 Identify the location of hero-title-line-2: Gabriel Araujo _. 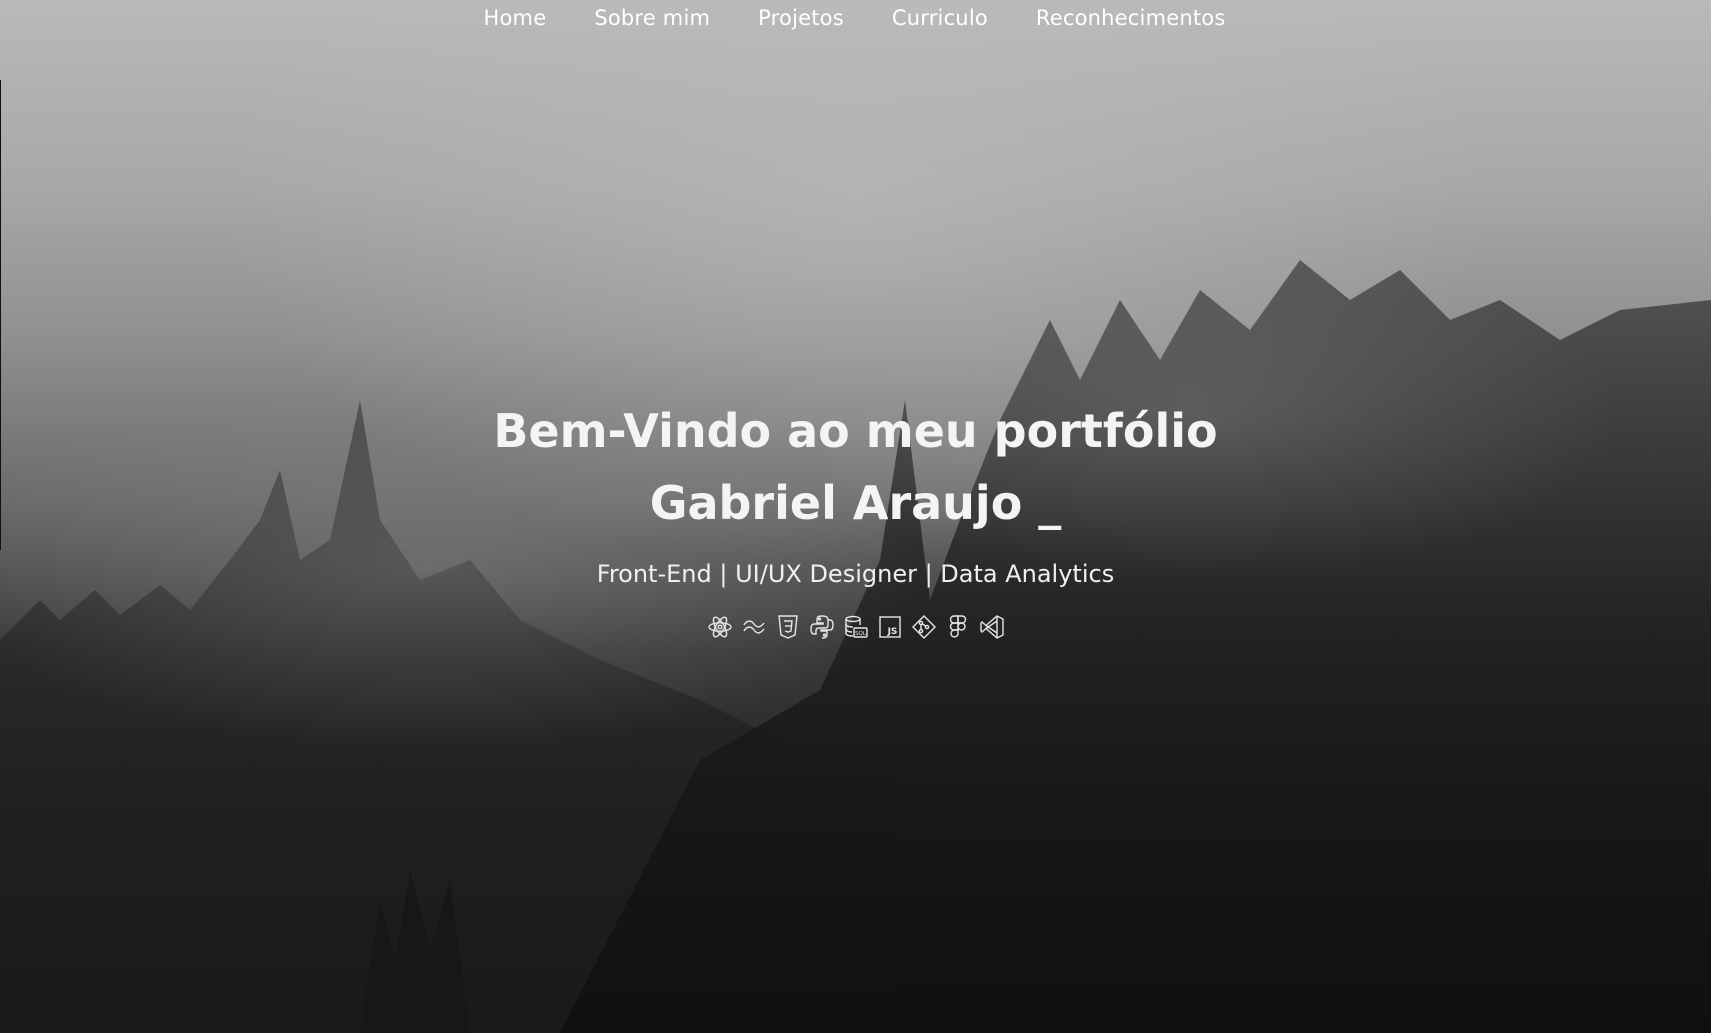
(855, 503).